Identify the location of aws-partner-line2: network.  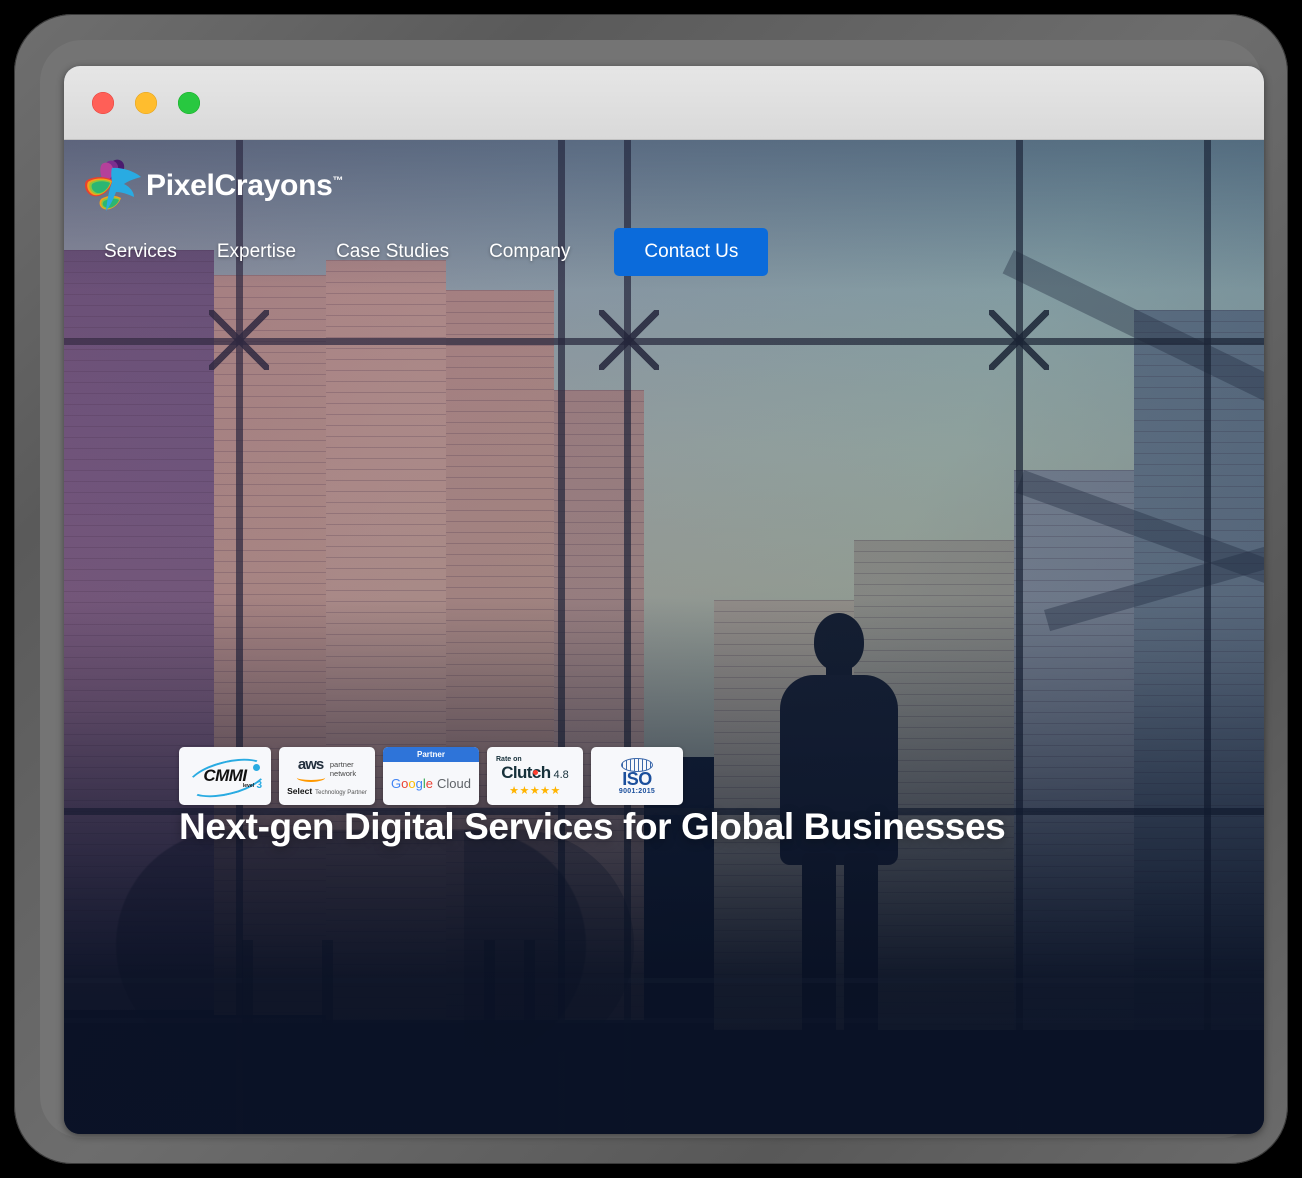
(343, 773).